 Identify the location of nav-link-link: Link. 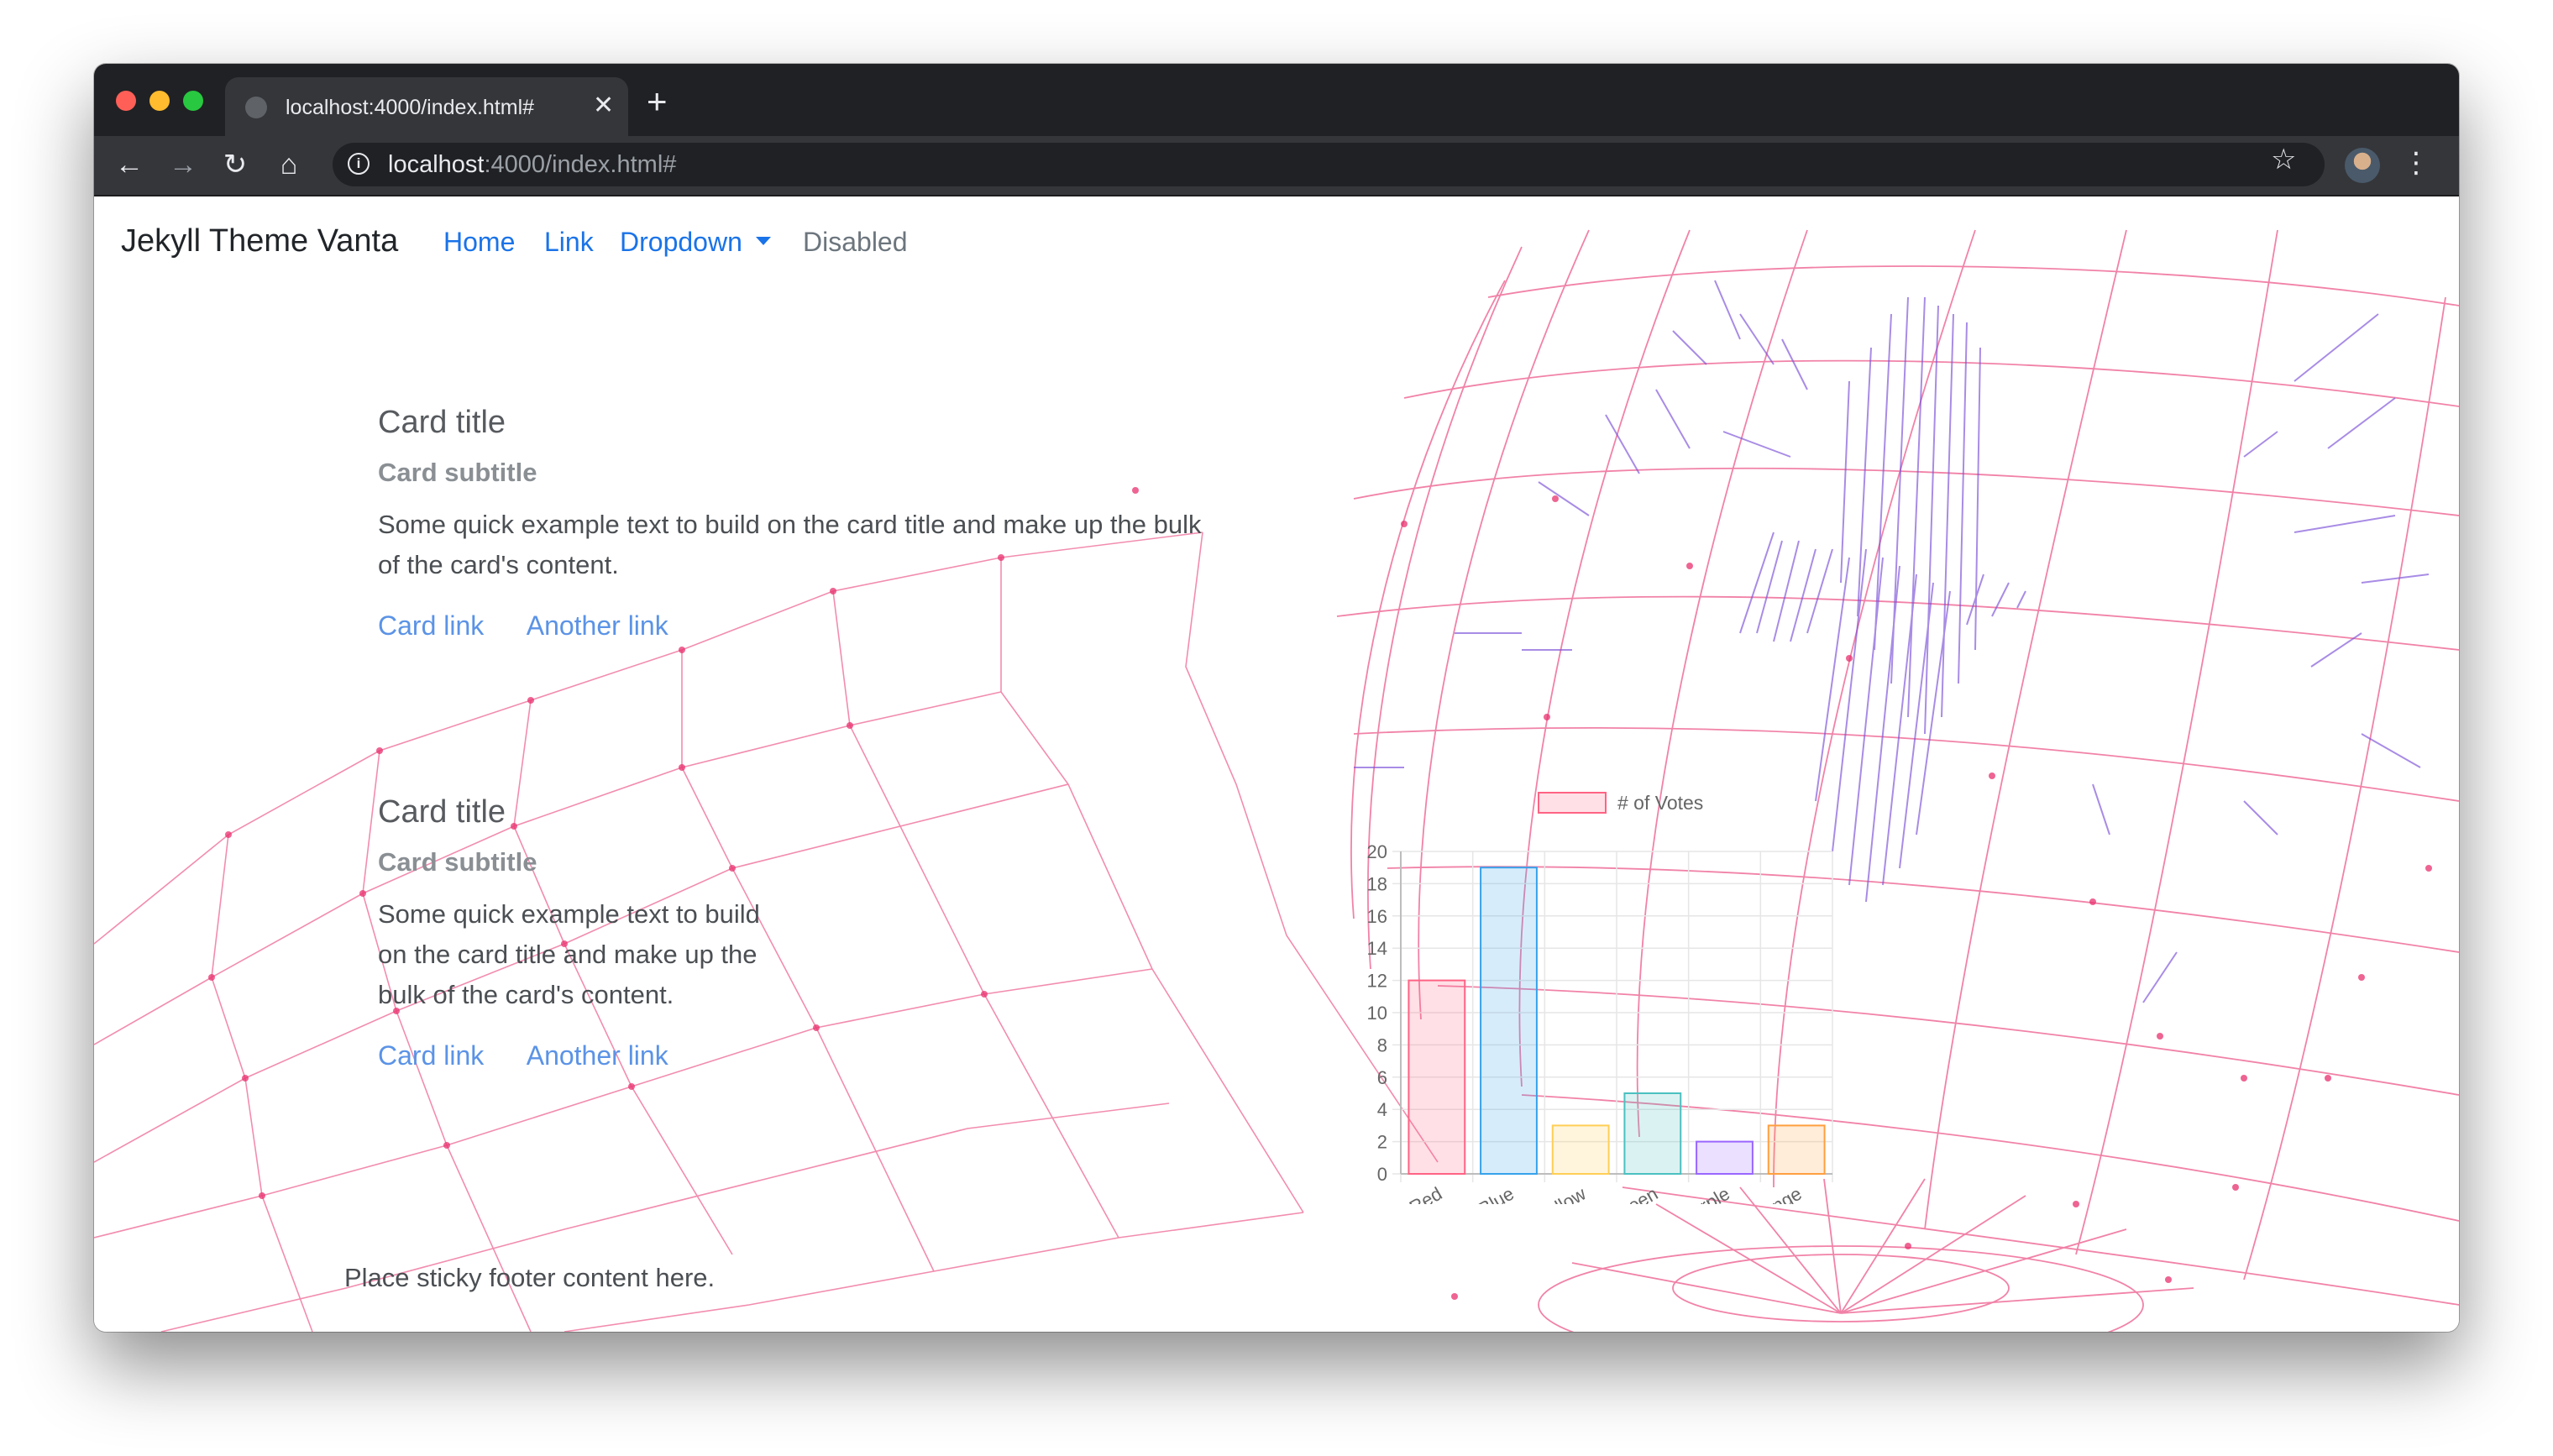
(569, 242).